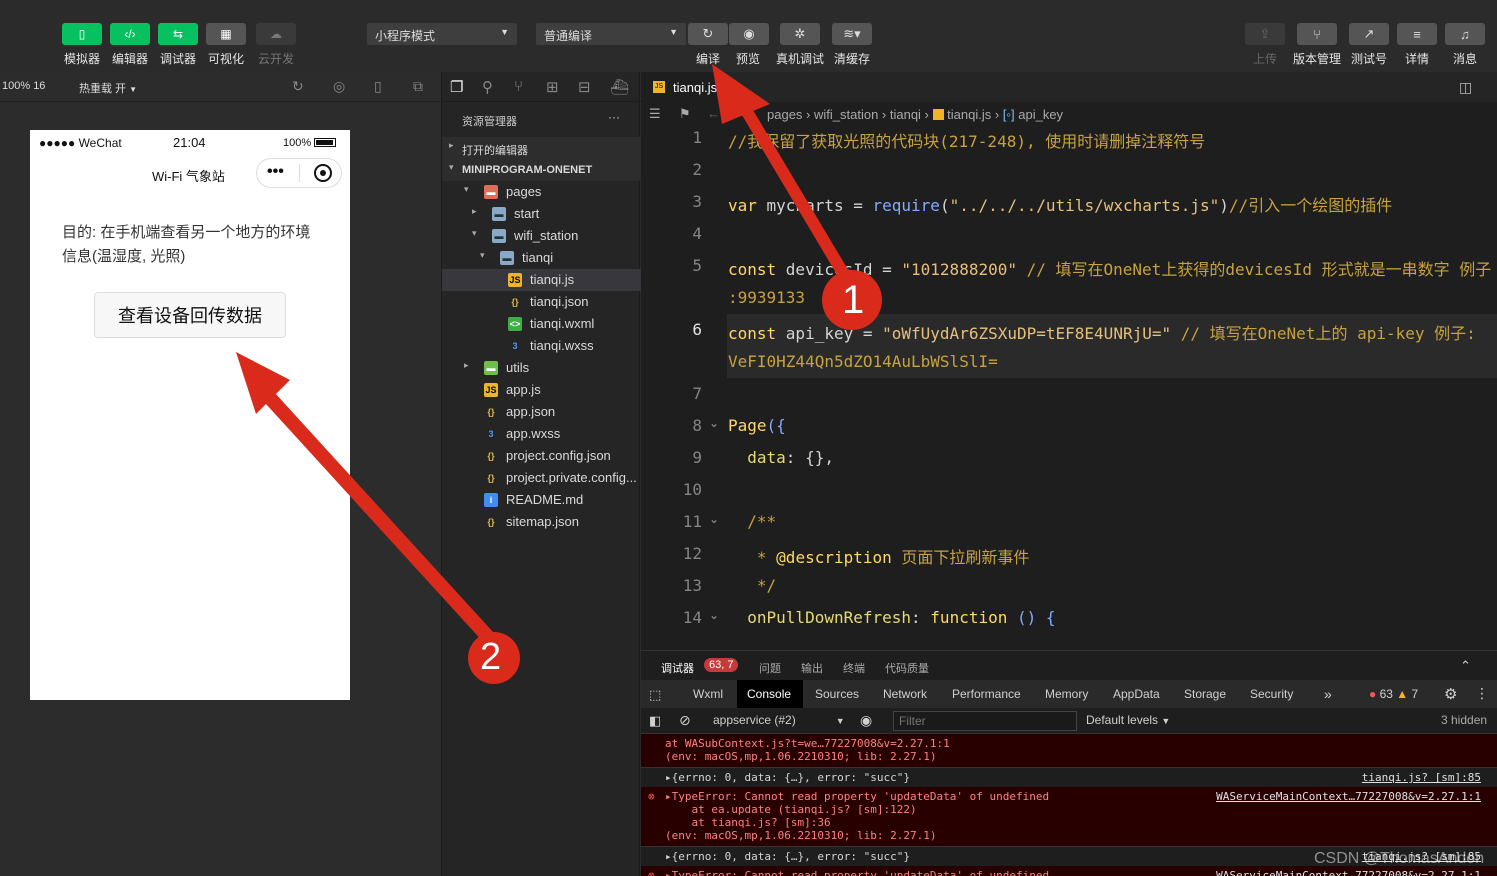 This screenshot has height=876, width=1497. I want to click on marker-2-label: 2, so click(491, 657).